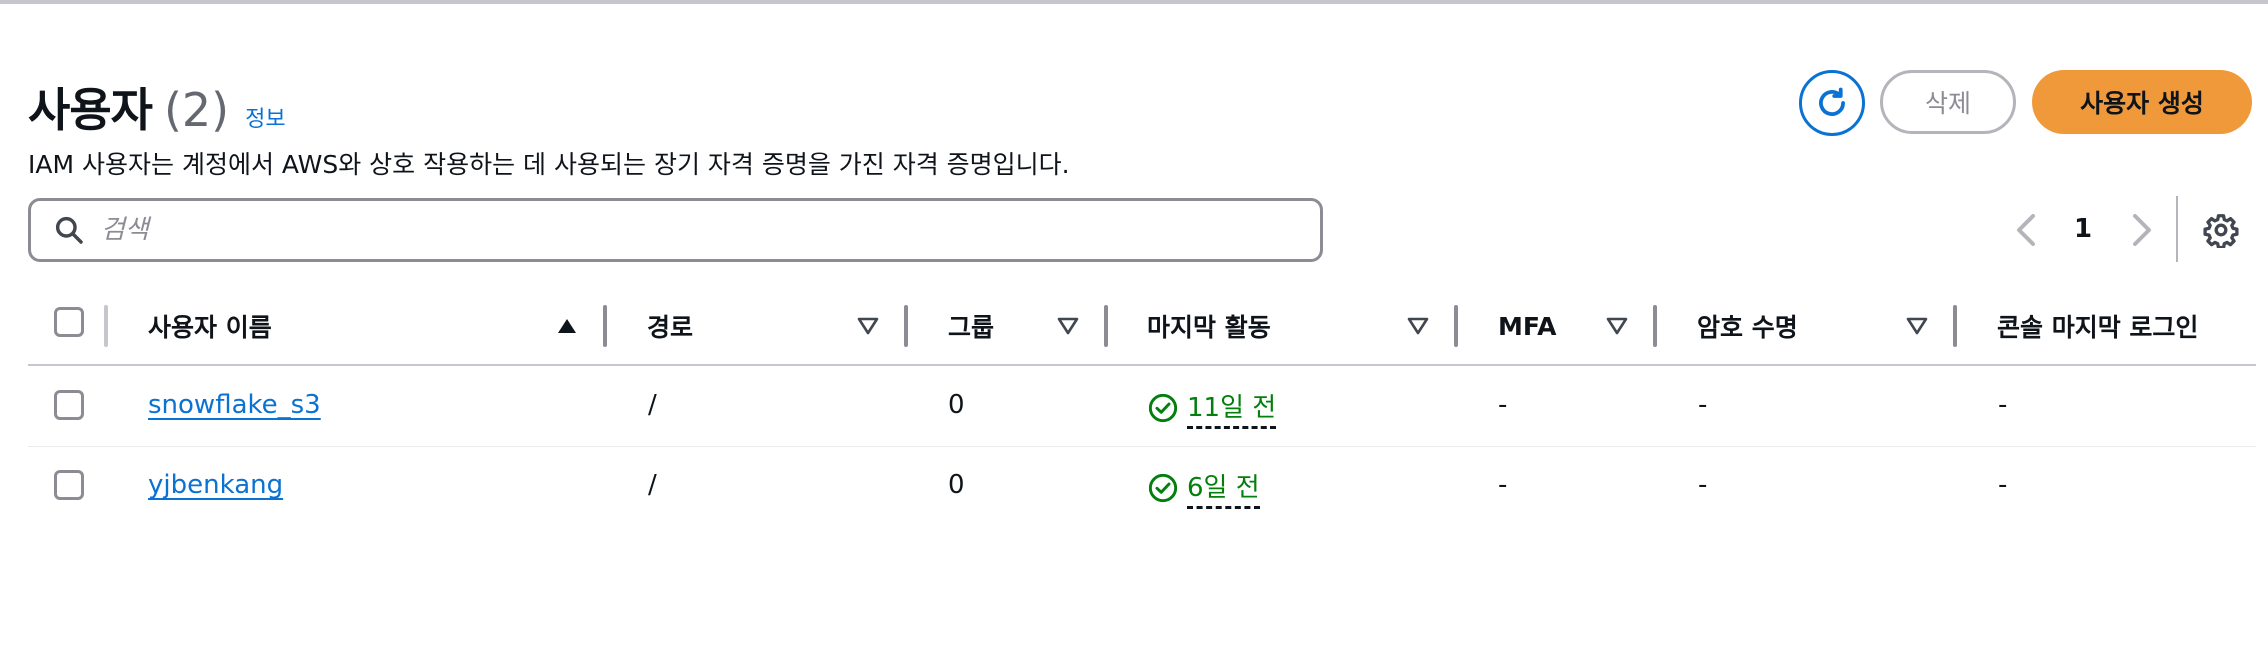  I want to click on last-activity-text: 6일 전, so click(1223, 488).